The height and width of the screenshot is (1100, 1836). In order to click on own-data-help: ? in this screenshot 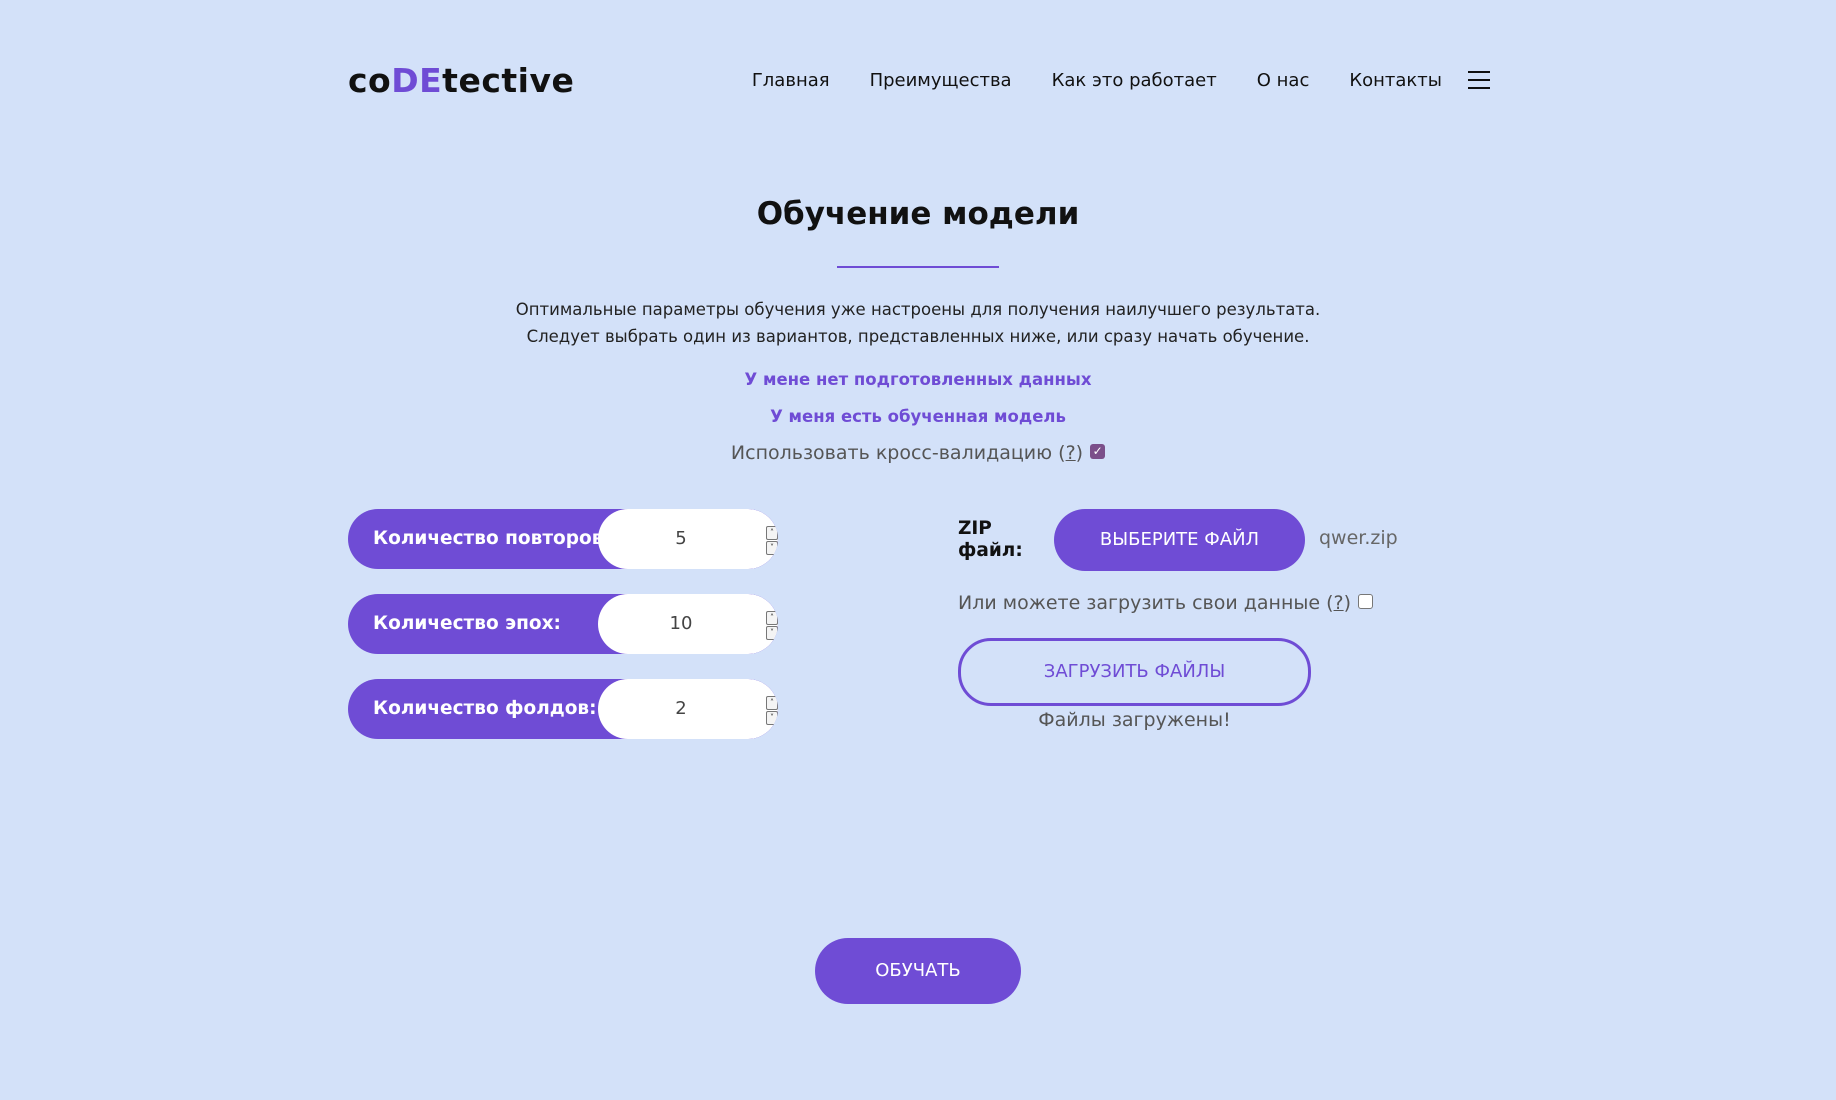, I will do `click(1339, 603)`.